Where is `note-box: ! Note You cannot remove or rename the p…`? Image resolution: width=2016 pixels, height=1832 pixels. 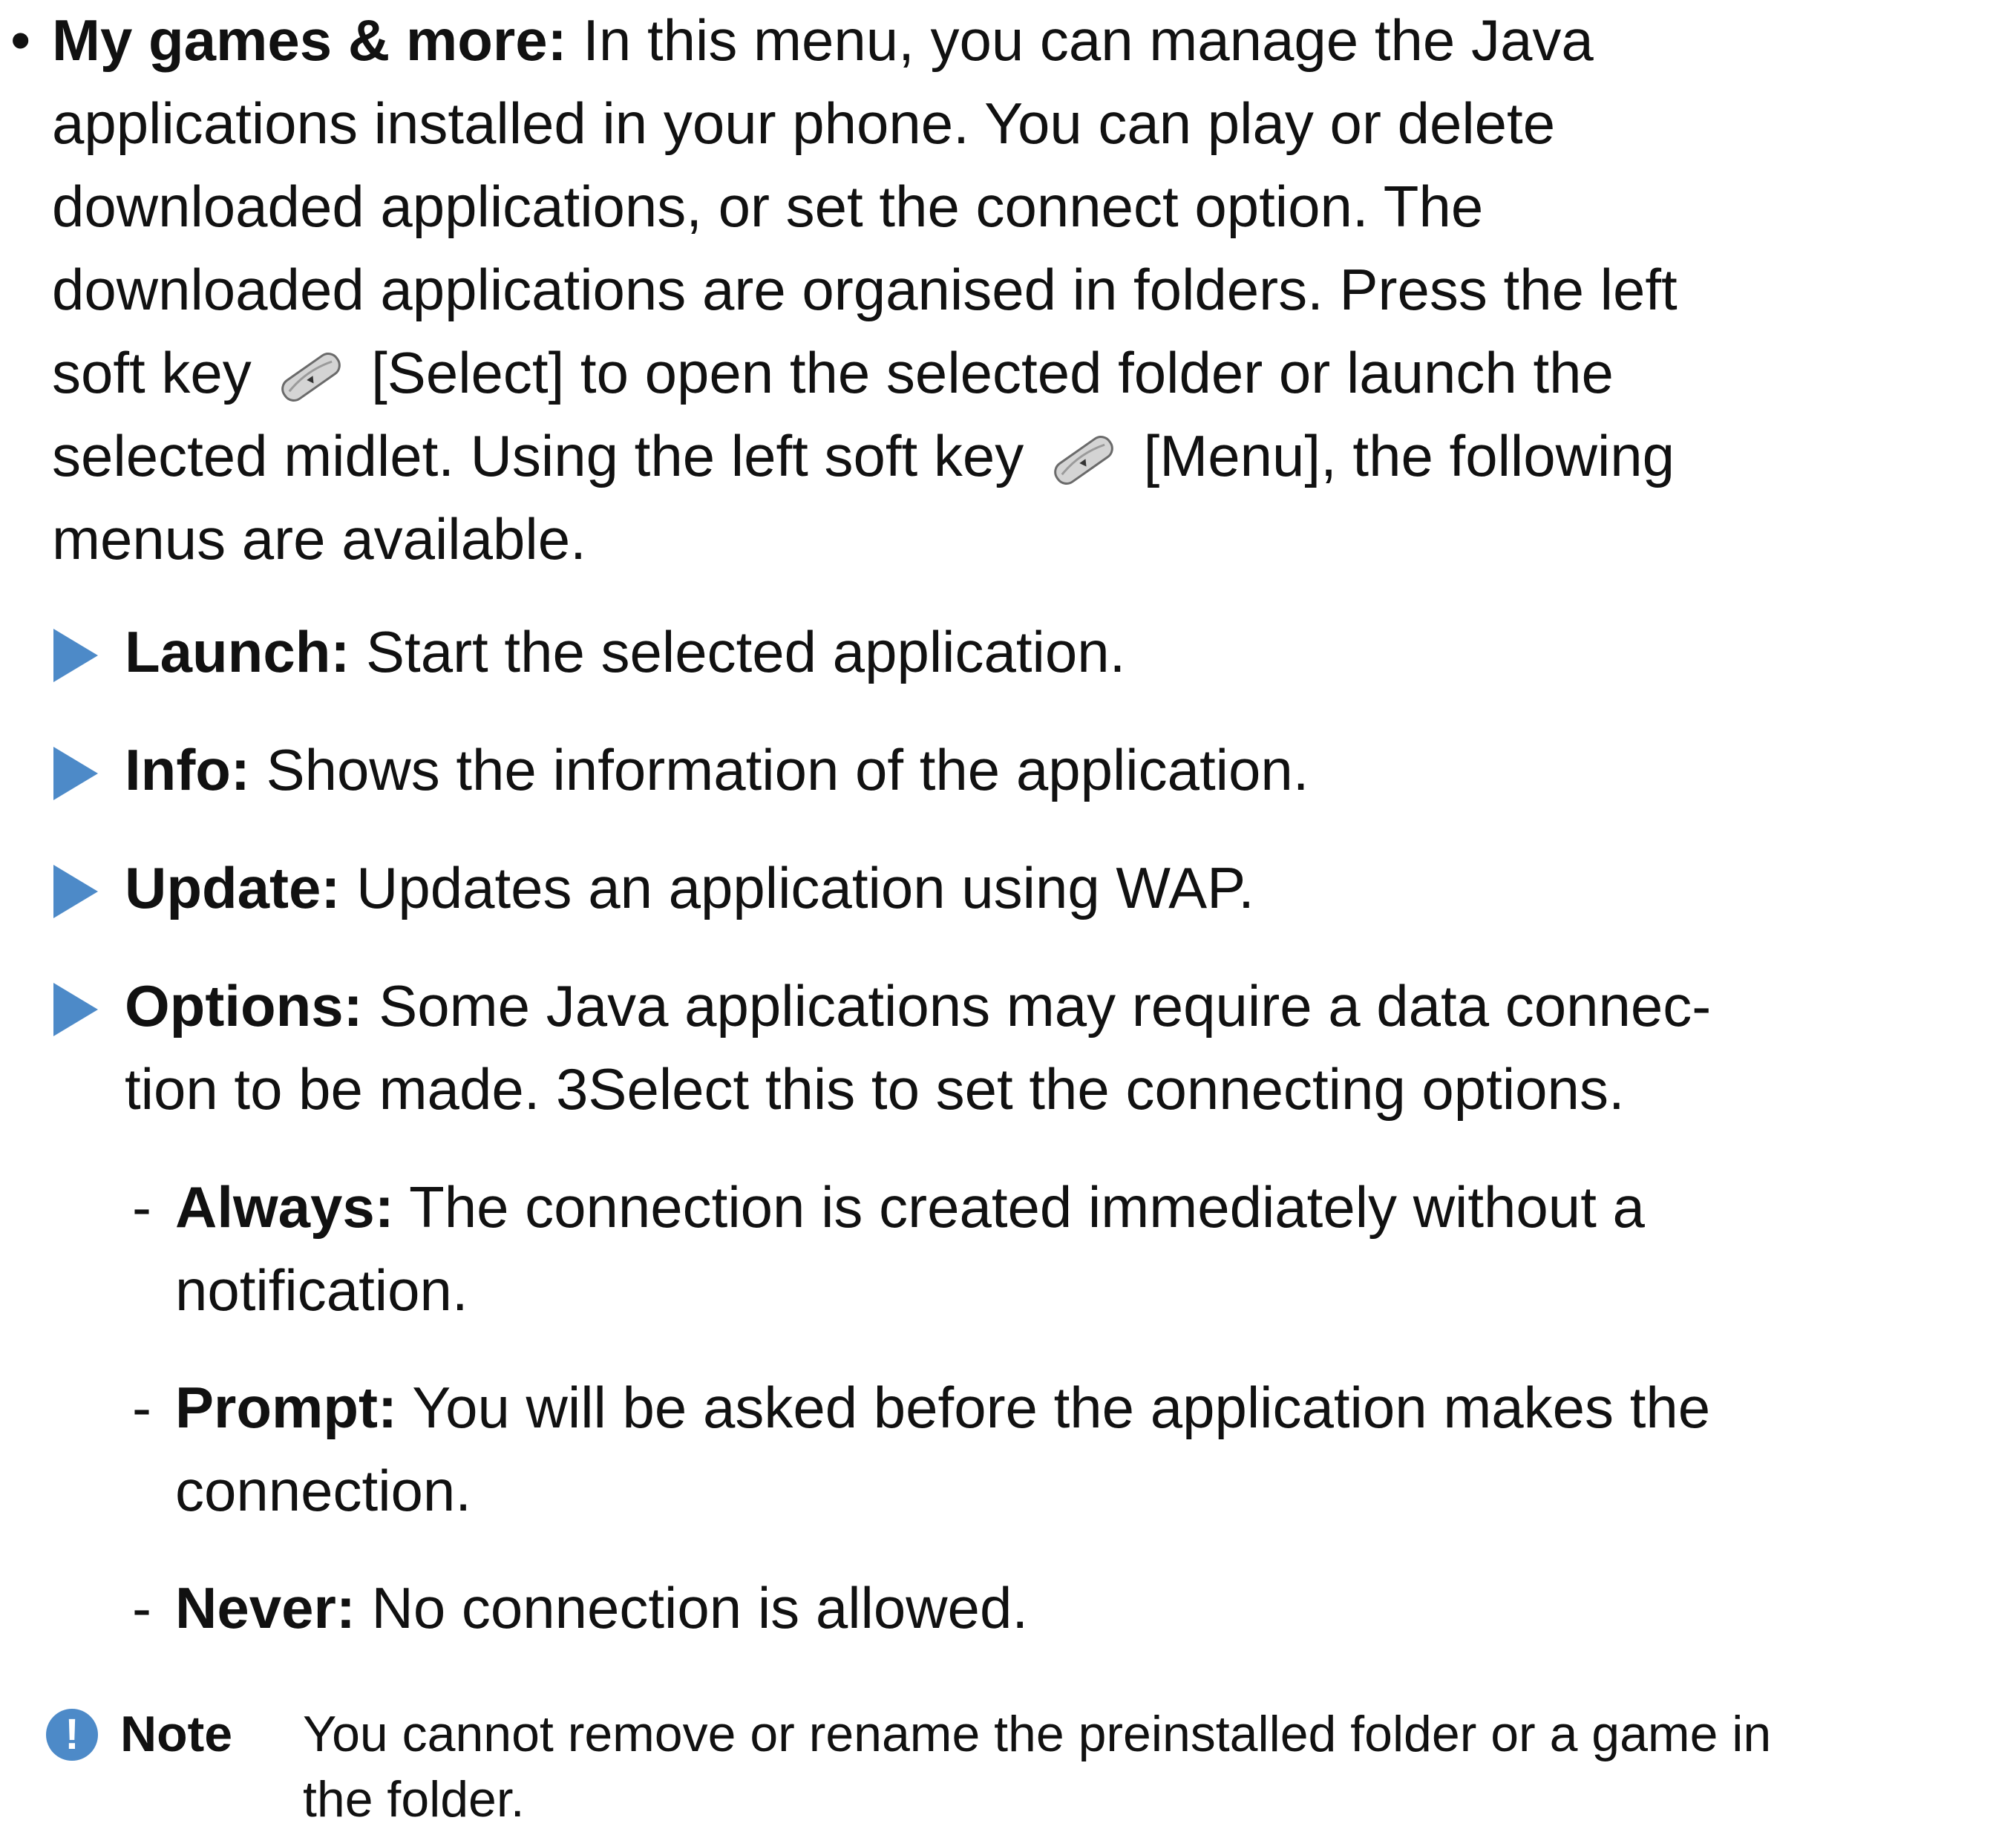
note-box: ! Note You cannot remove or rename the p… is located at coordinates (985, 1766).